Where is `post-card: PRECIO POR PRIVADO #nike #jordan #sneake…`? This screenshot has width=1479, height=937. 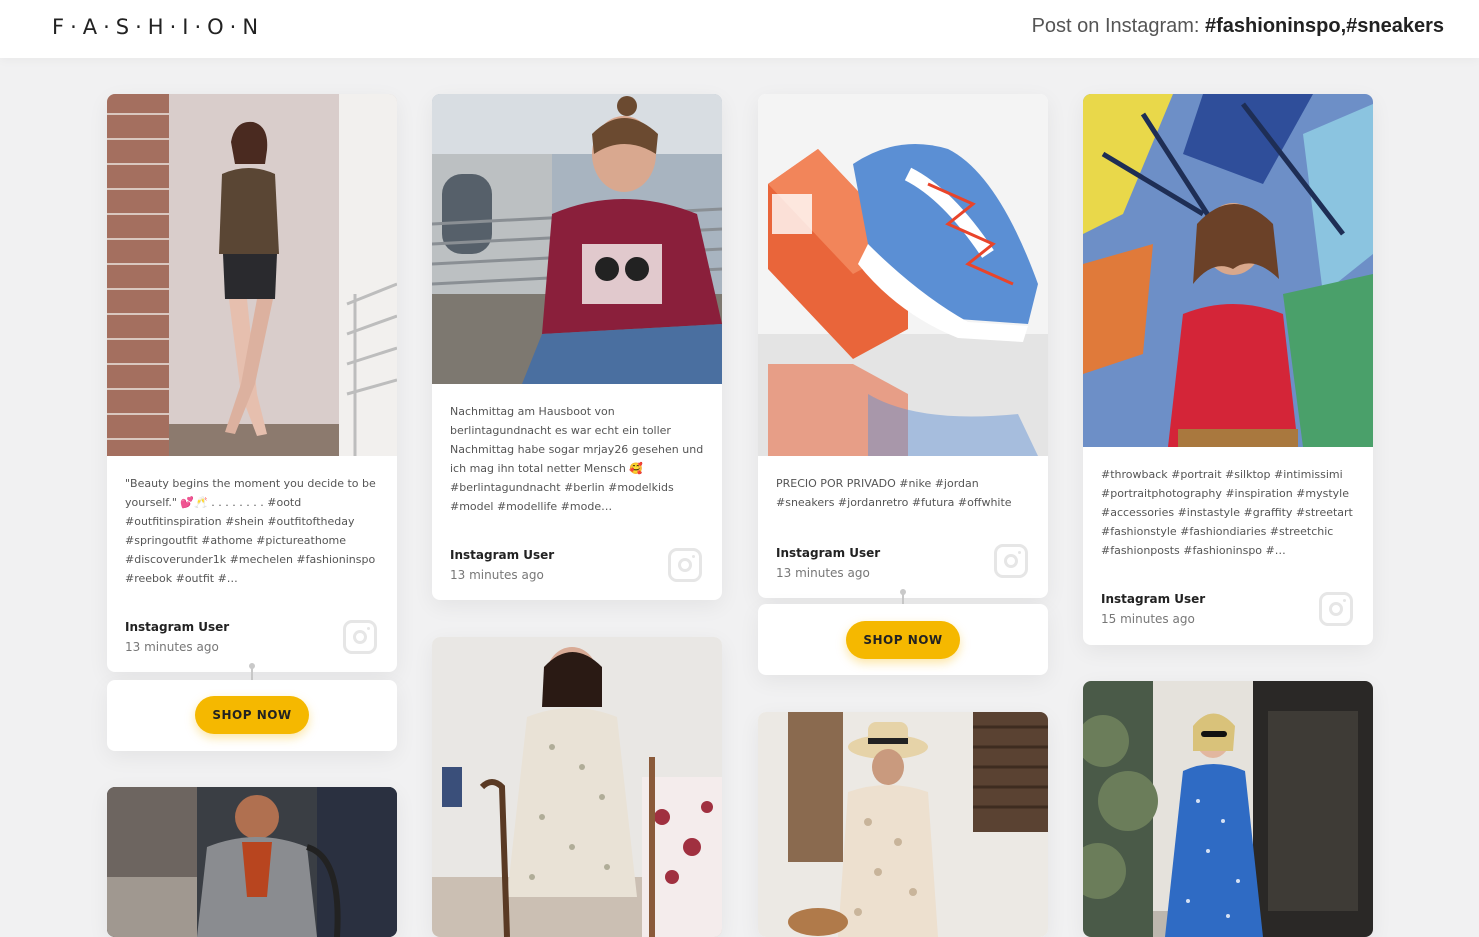 post-card: PRECIO POR PRIVADO #nike #jordan #sneake… is located at coordinates (903, 346).